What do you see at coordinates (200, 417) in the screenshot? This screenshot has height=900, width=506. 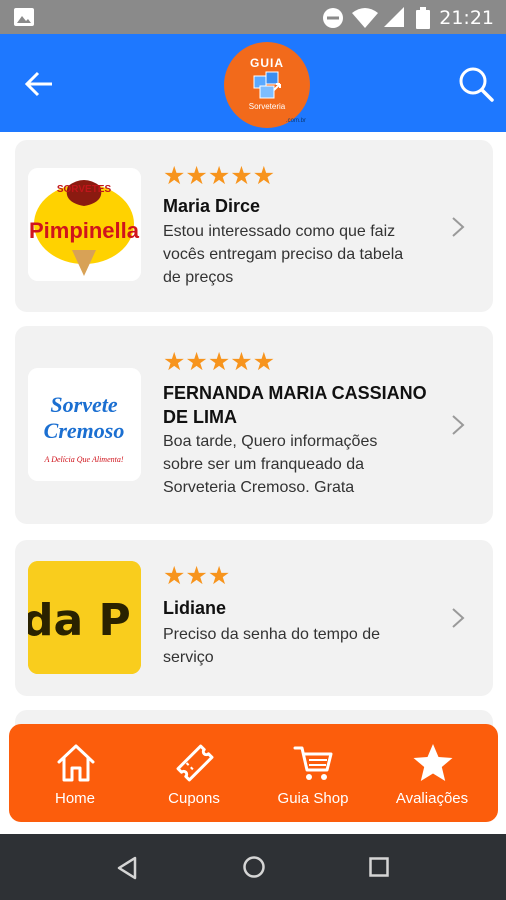 I see `reviewer-name-line: DE LIMA` at bounding box center [200, 417].